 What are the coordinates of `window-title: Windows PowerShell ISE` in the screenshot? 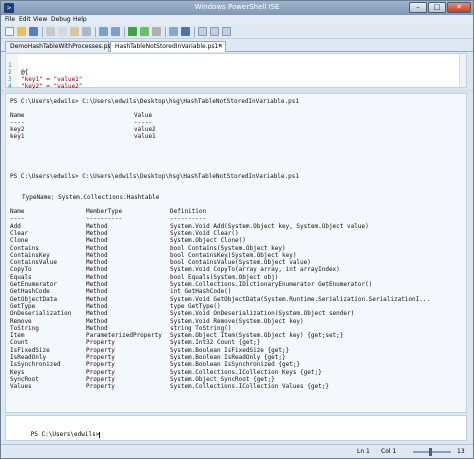 It's located at (237, 7).